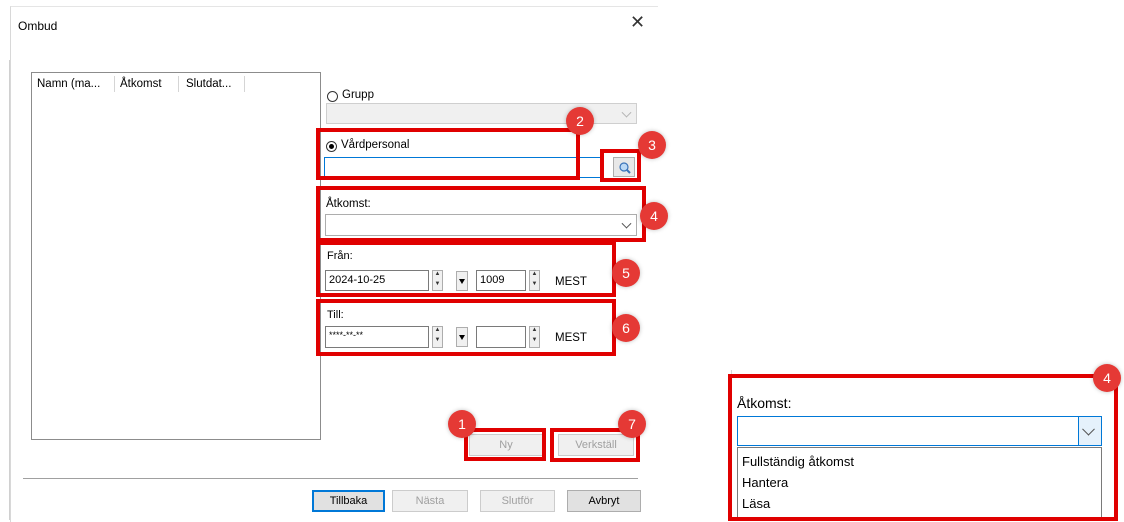 This screenshot has width=1124, height=522. What do you see at coordinates (923, 447) in the screenshot?
I see `annotation-box-zoom` at bounding box center [923, 447].